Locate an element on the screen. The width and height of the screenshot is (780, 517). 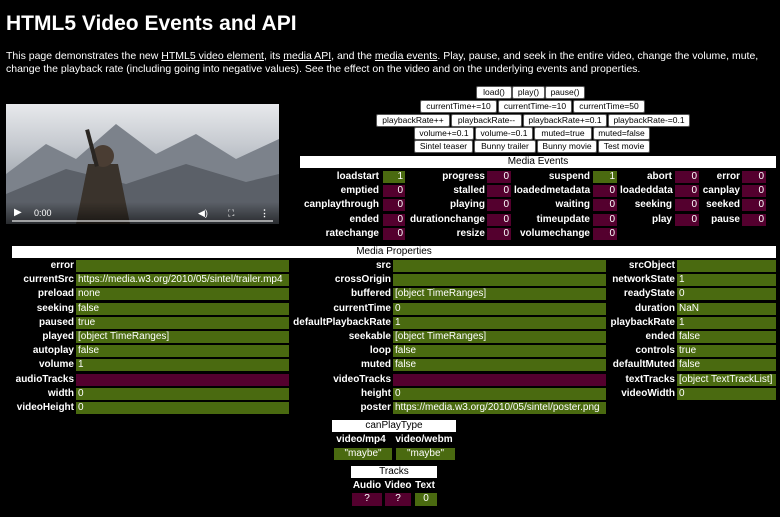
event-suspend-count: 1 is located at coordinates (605, 177).